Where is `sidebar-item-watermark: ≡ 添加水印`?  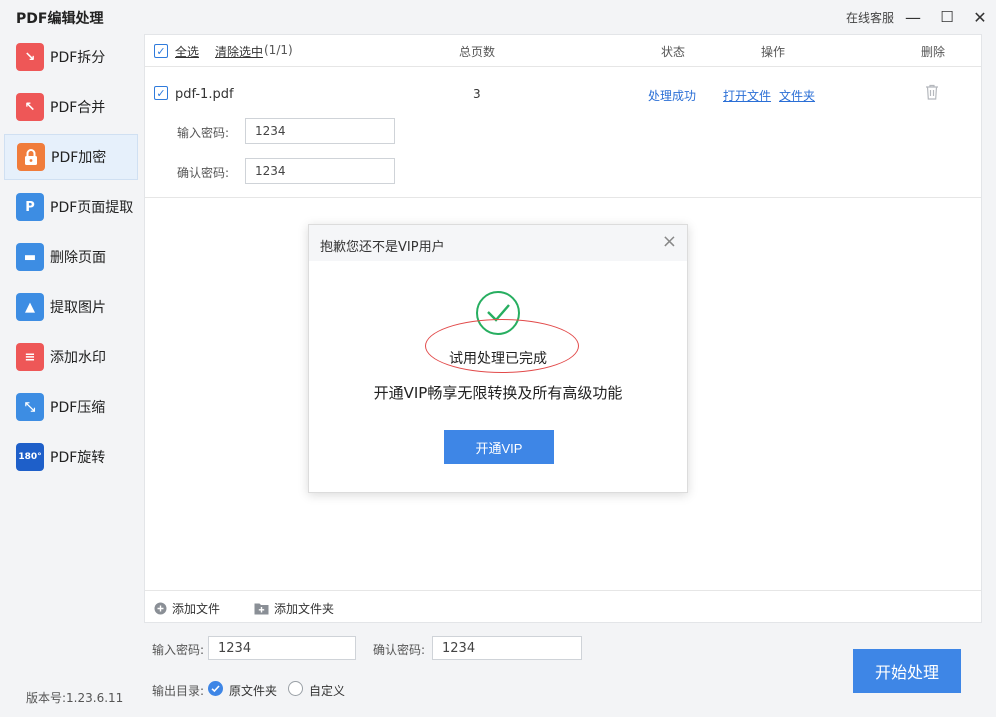
sidebar-item-watermark: ≡ 添加水印 is located at coordinates (71, 357).